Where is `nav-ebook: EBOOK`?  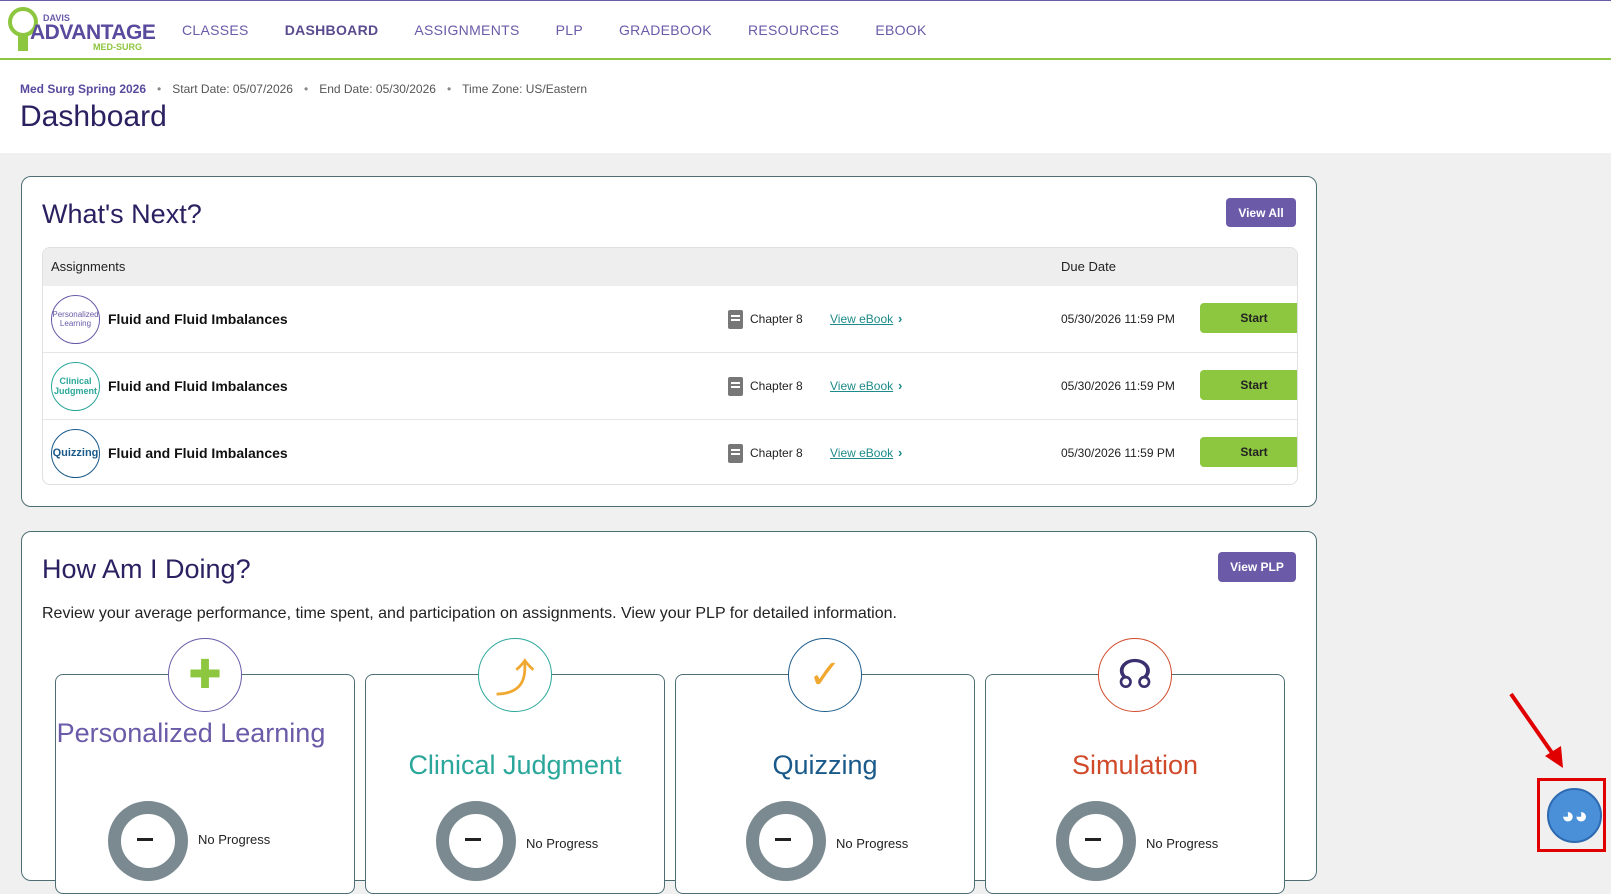
nav-ebook: EBOOK is located at coordinates (900, 30).